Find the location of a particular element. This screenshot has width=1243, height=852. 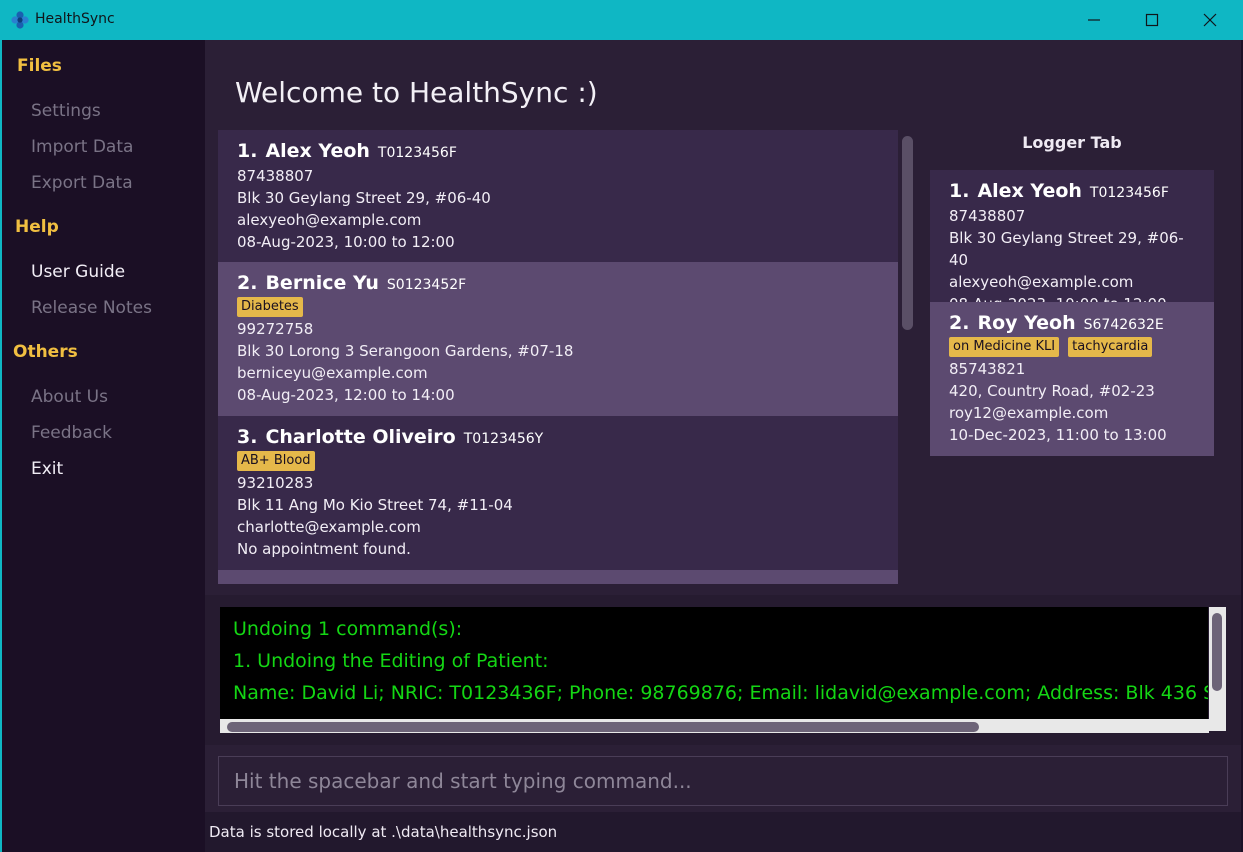

logger-index: 2. is located at coordinates (959, 323).